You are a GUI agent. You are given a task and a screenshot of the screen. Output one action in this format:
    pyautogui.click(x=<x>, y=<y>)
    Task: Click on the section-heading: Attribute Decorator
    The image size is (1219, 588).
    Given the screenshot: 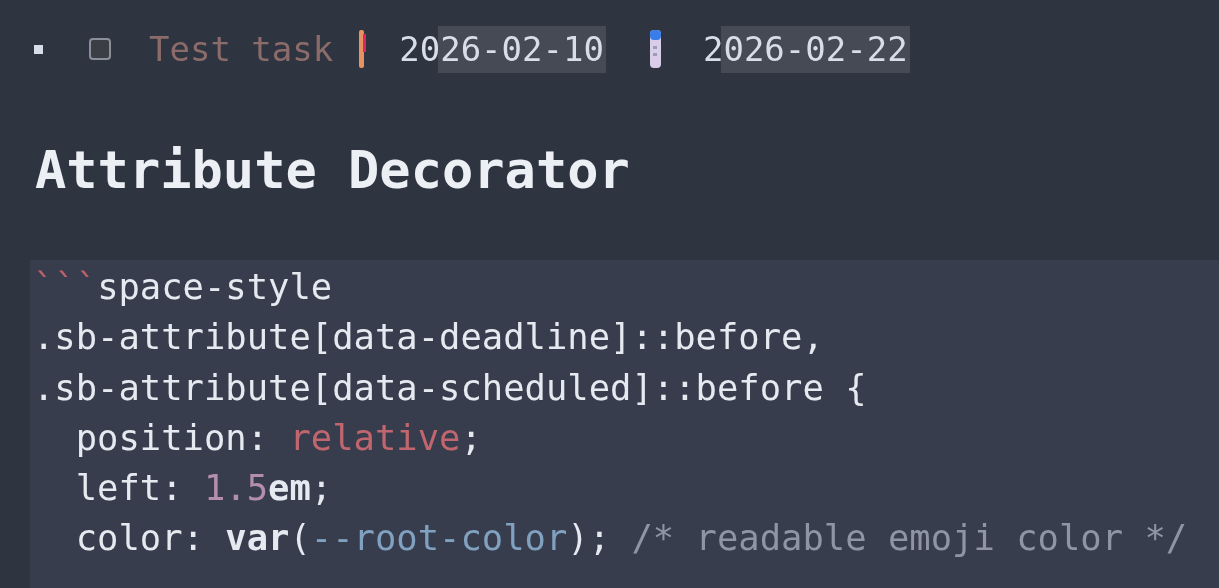 What is the action you would take?
    pyautogui.click(x=333, y=170)
    